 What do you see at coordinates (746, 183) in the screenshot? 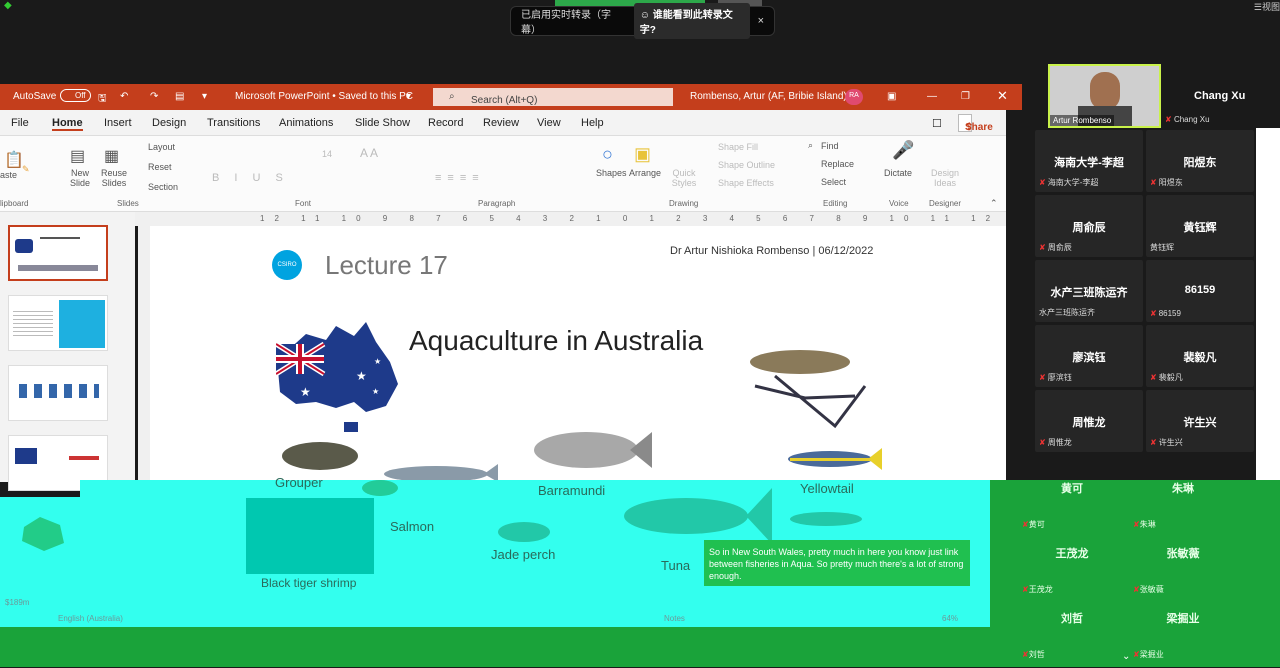
I see `shape-effects-button: Shape Effects` at bounding box center [746, 183].